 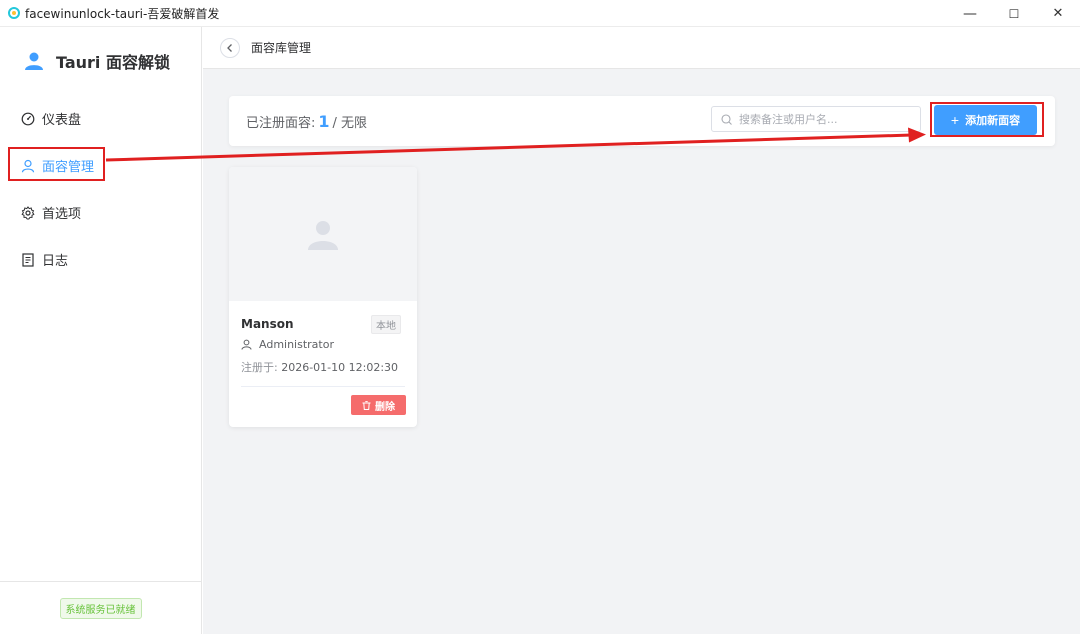 I want to click on registered-limit: / 无限, so click(x=350, y=123).